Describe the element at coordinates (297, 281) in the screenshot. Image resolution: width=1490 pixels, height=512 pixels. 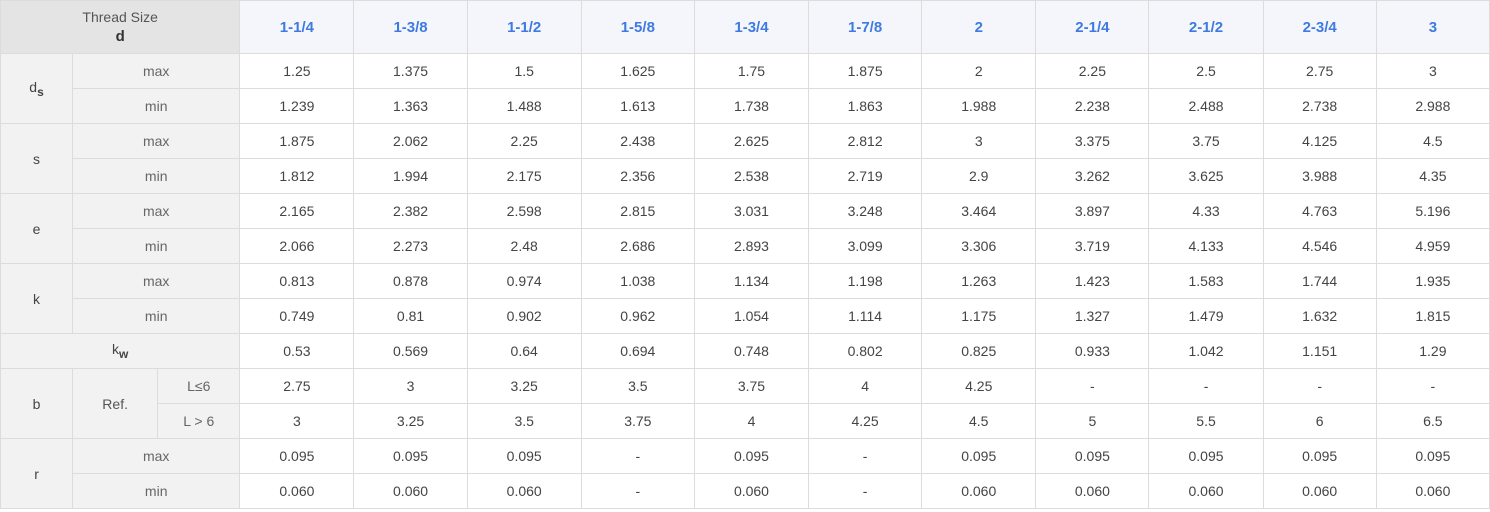
I see `value-cell: 0.813` at that location.